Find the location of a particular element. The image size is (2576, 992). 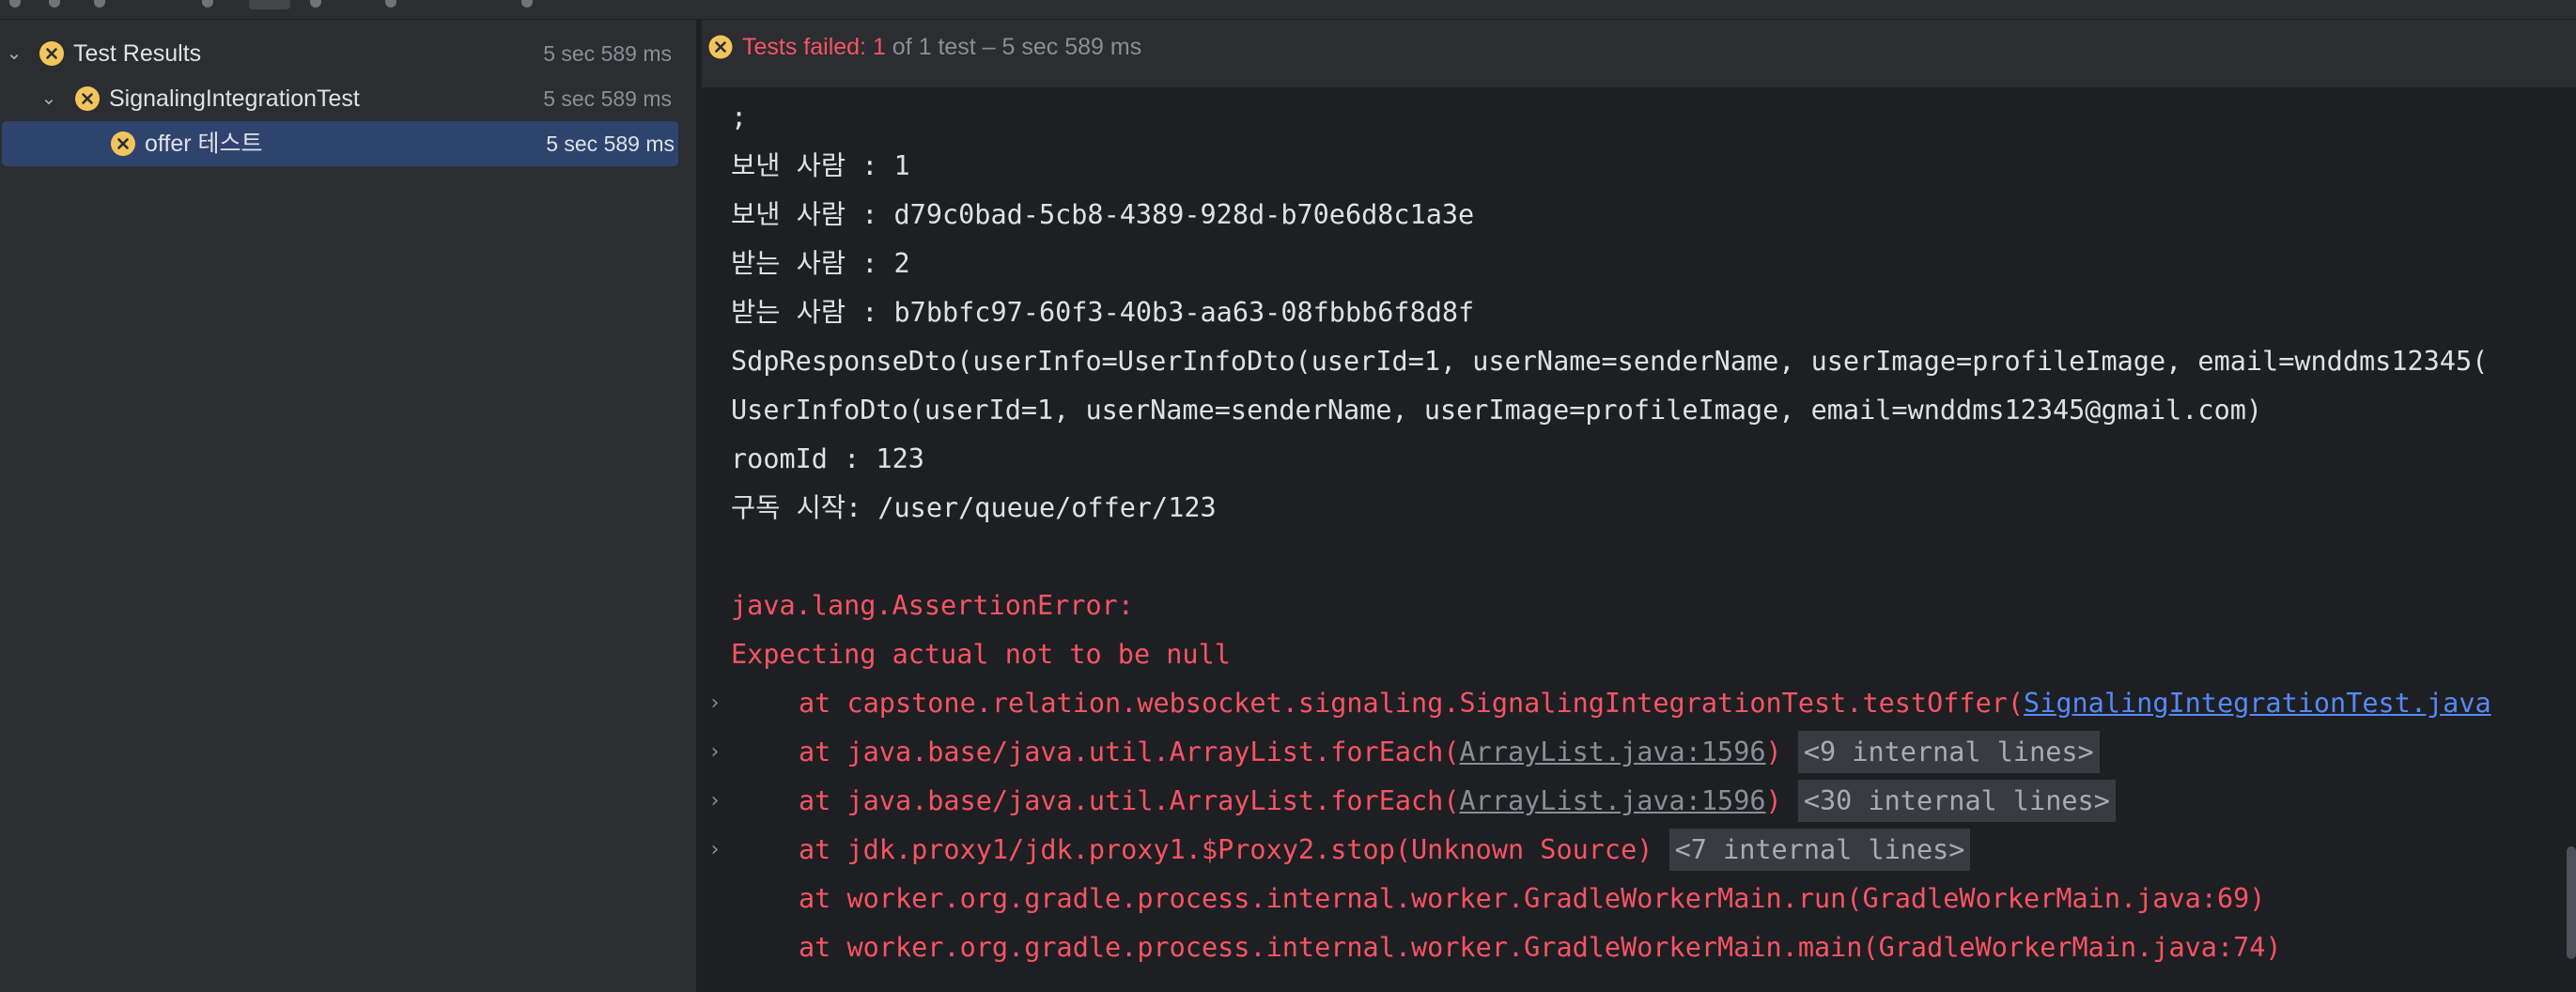

source-link: SignalingIntegrationTest.java is located at coordinates (2257, 703).